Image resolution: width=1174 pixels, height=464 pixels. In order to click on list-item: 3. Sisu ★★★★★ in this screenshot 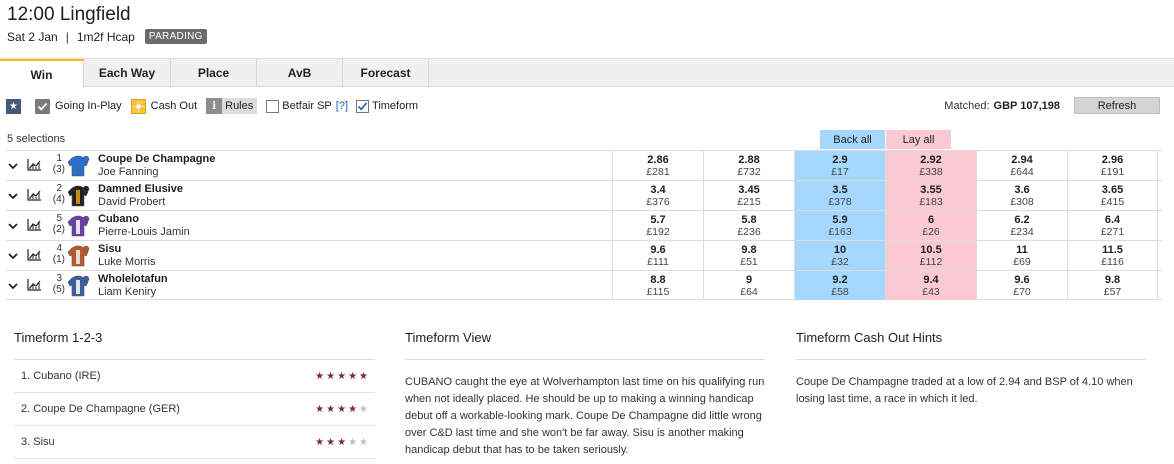, I will do `click(194, 442)`.